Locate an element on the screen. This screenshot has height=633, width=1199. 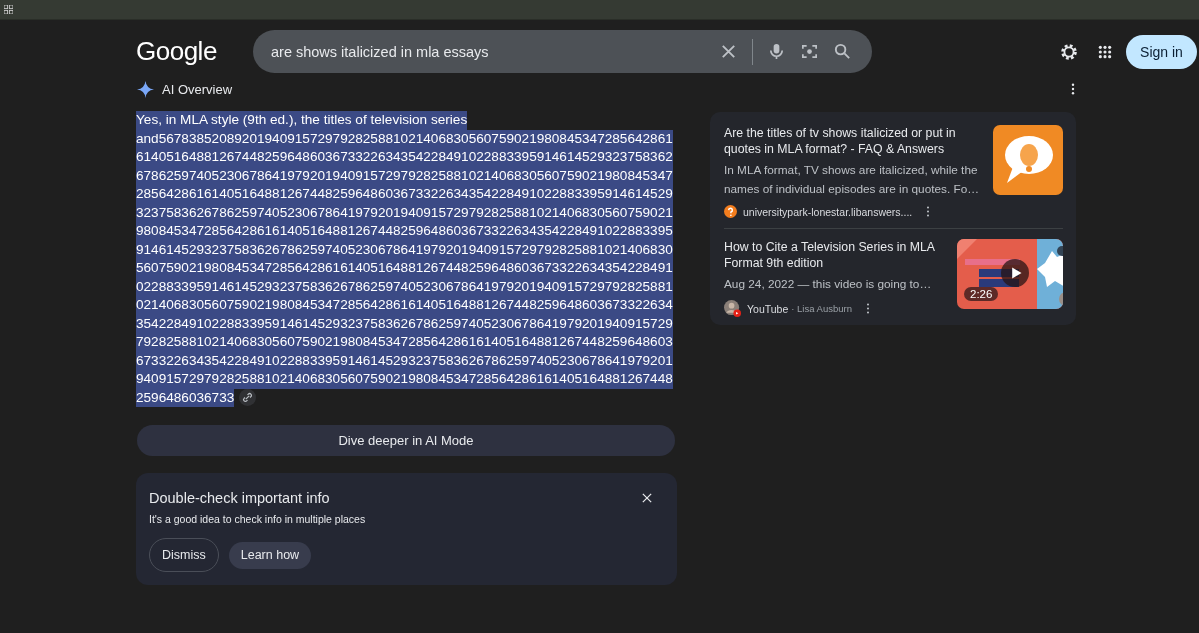
close-icon is located at coordinates (647, 498).